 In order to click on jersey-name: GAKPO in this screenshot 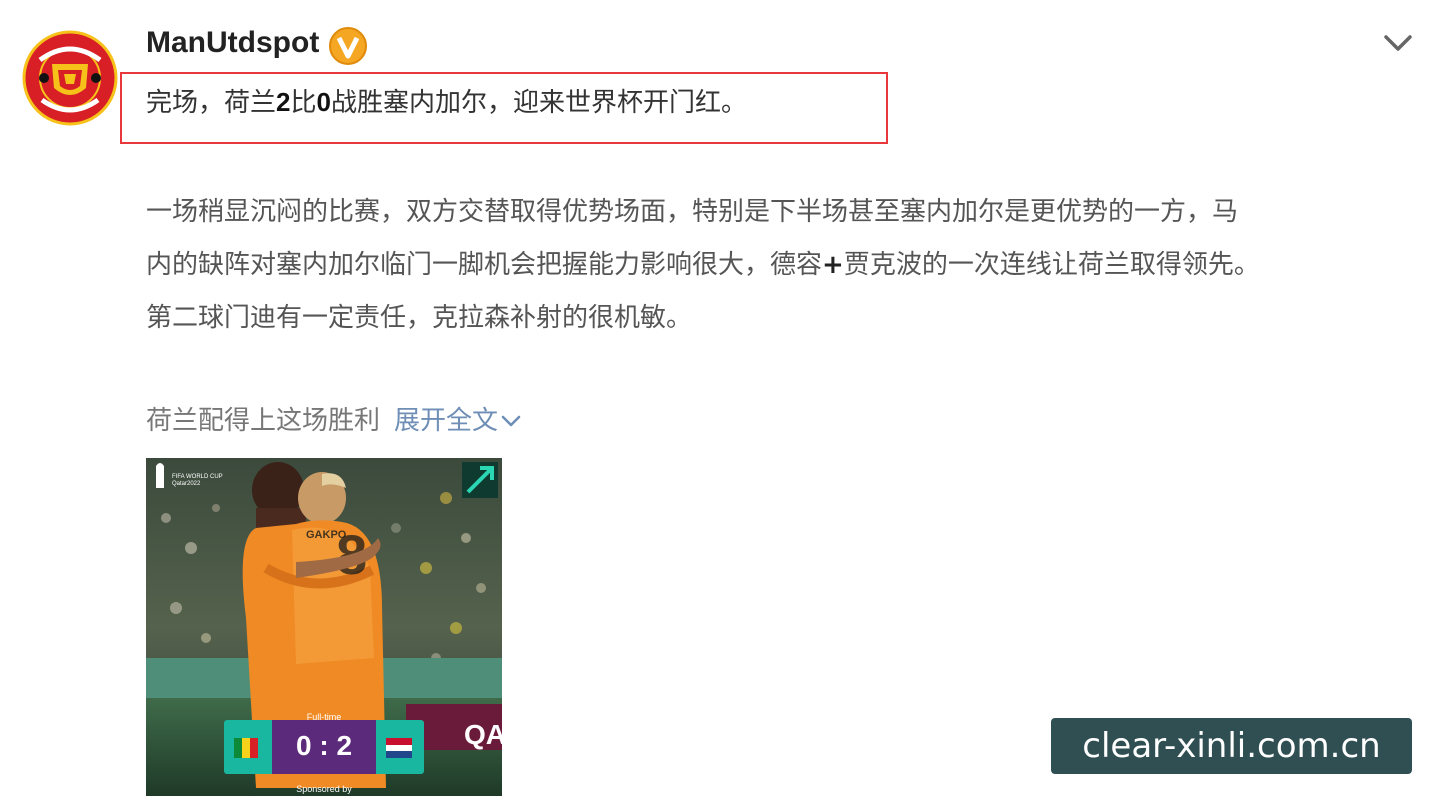, I will do `click(326, 535)`.